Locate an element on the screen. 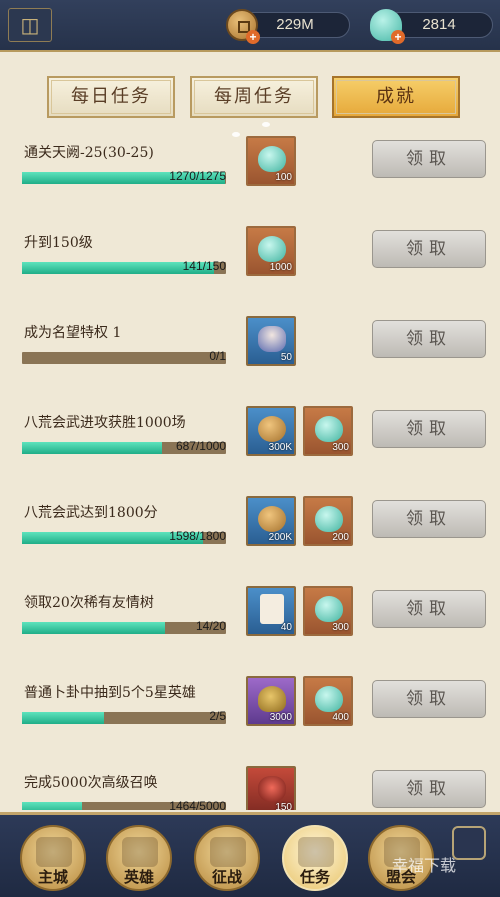 This screenshot has height=897, width=500. progress-bar: 14/20 is located at coordinates (124, 626).